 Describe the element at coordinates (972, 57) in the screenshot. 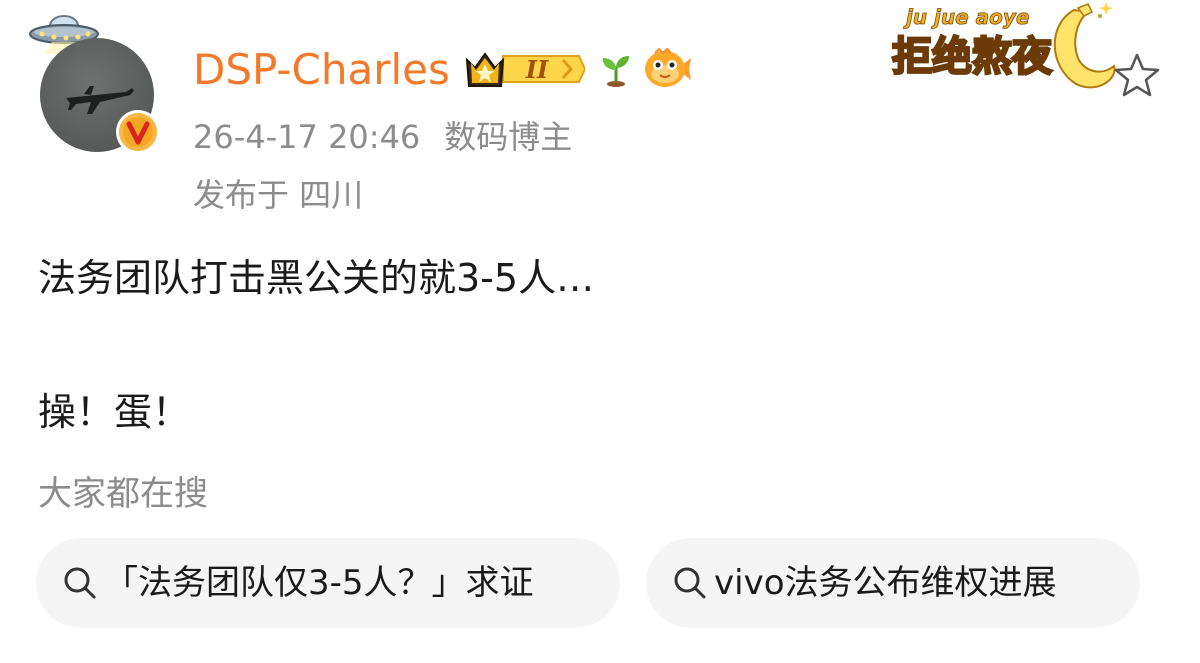

I see `sticker-text: 拒绝熬夜` at that location.